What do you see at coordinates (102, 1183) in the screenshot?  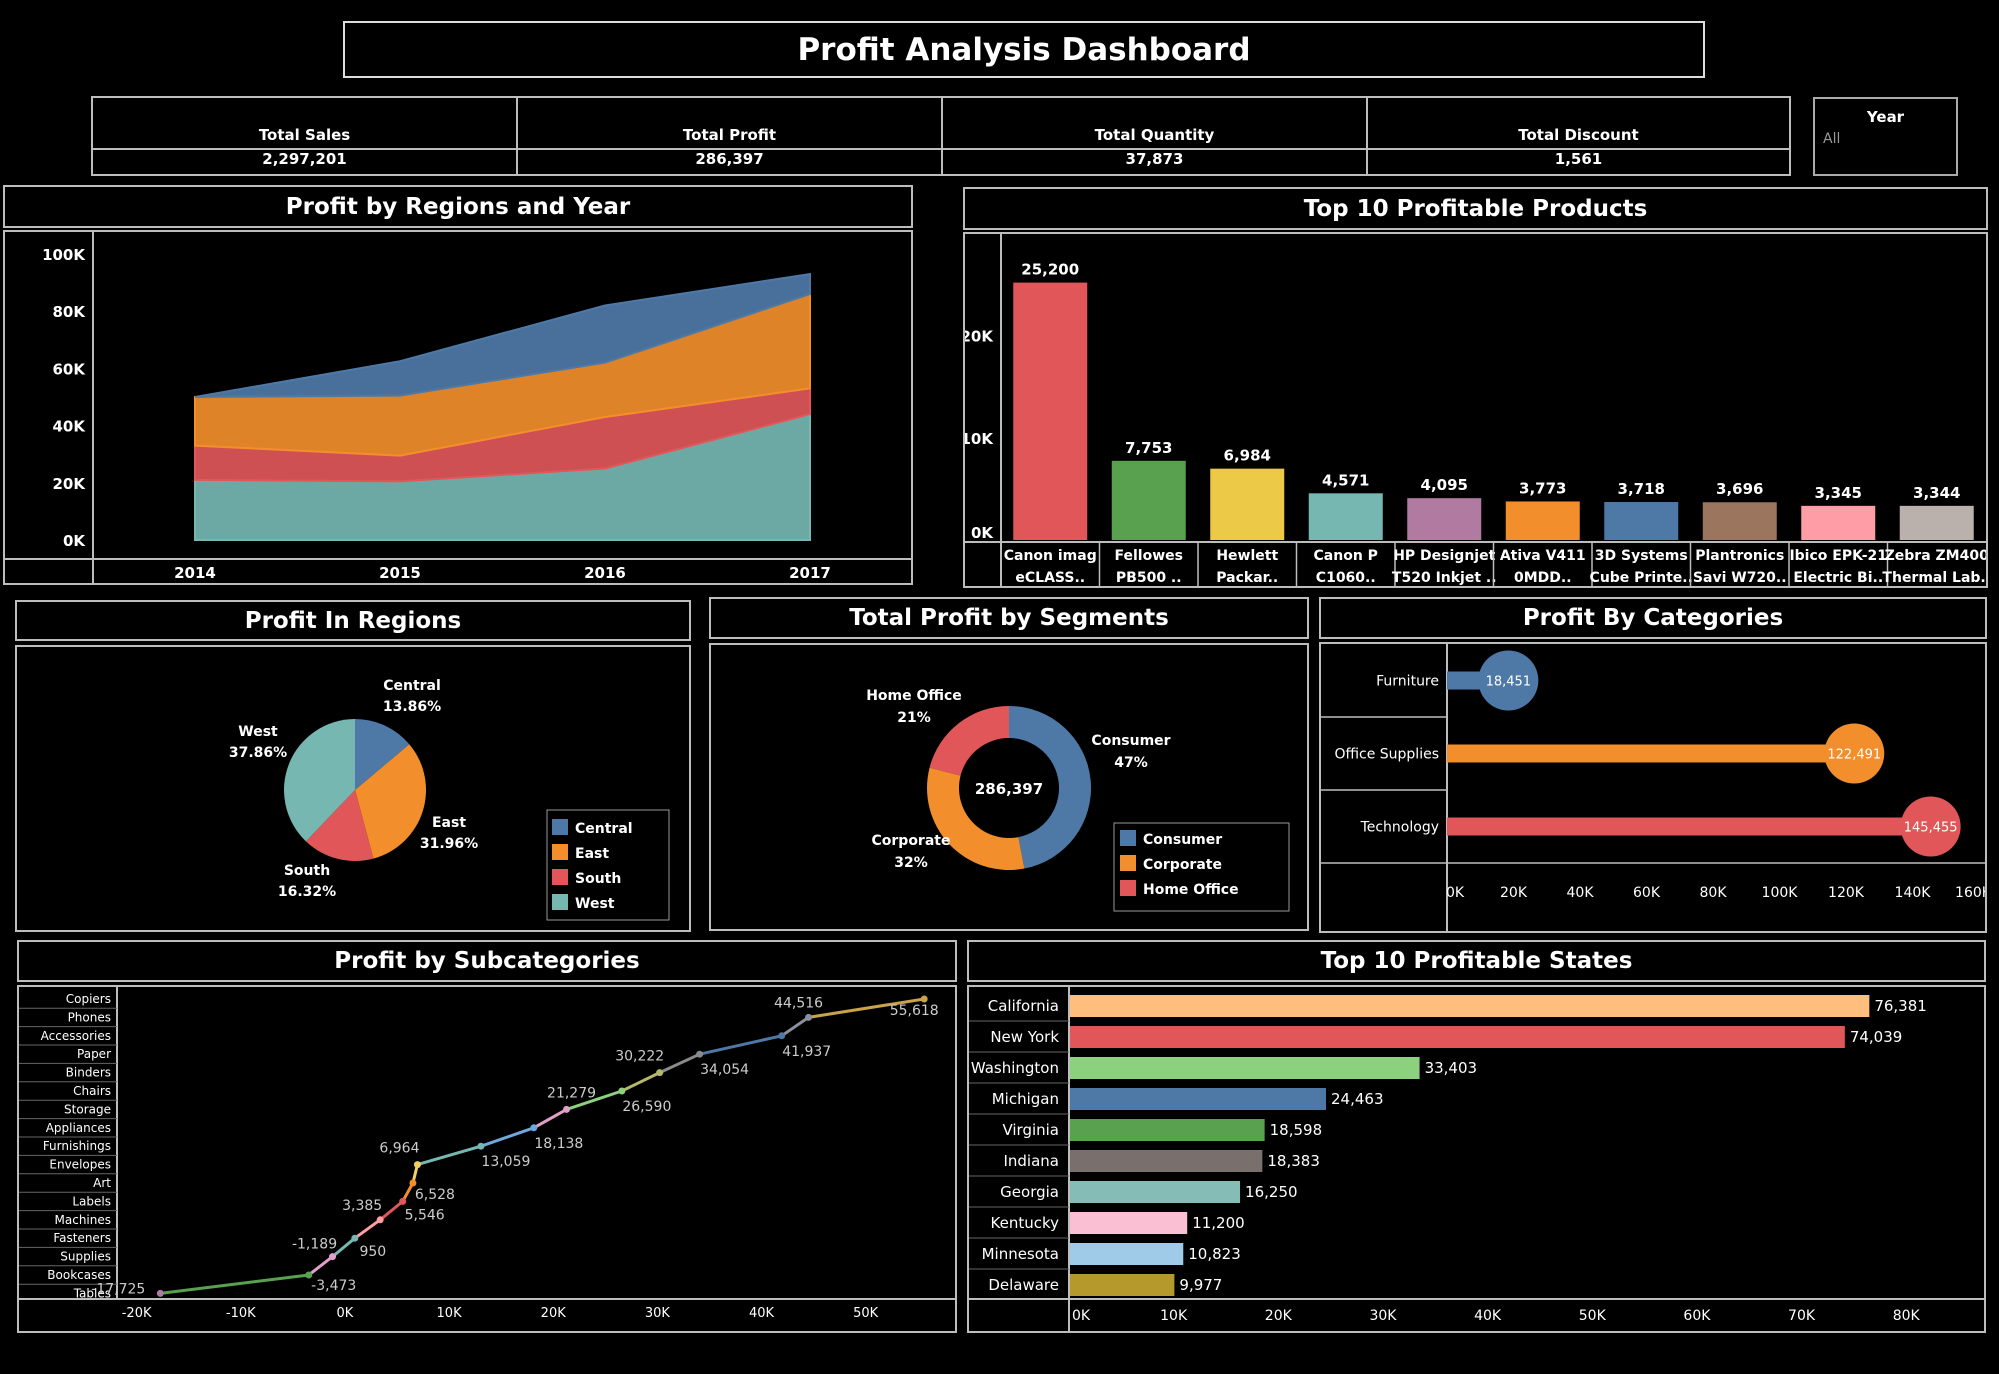 I see `subcategory-label: Art` at bounding box center [102, 1183].